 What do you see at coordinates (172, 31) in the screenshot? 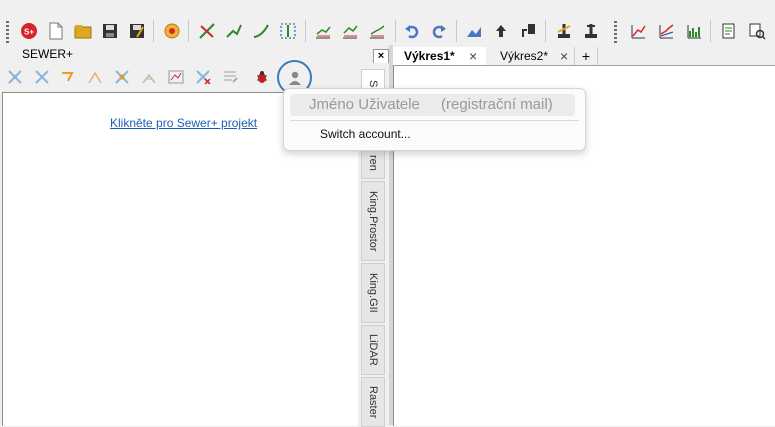
I see `compass-icon` at bounding box center [172, 31].